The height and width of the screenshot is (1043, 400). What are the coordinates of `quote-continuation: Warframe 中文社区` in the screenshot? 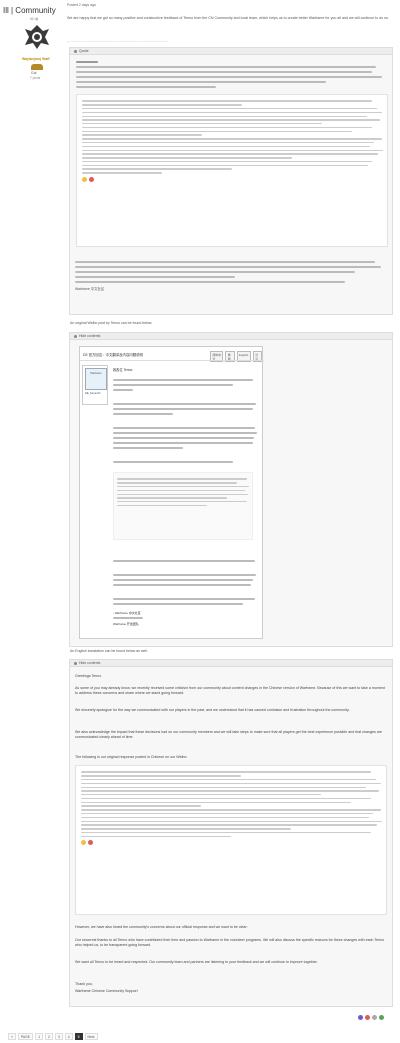 It's located at (232, 274).